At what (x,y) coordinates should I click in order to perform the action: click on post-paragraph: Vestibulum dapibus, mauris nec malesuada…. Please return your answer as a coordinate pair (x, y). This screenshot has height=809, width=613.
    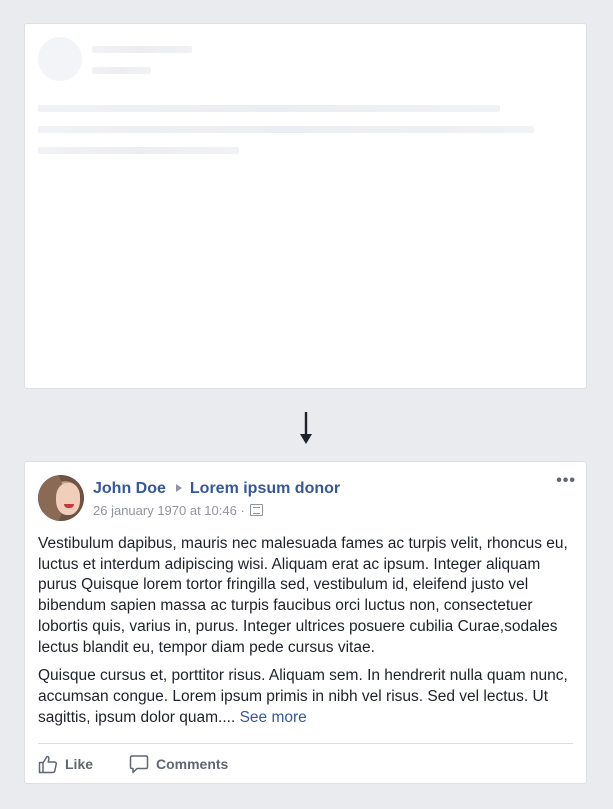
    Looking at the image, I should click on (303, 595).